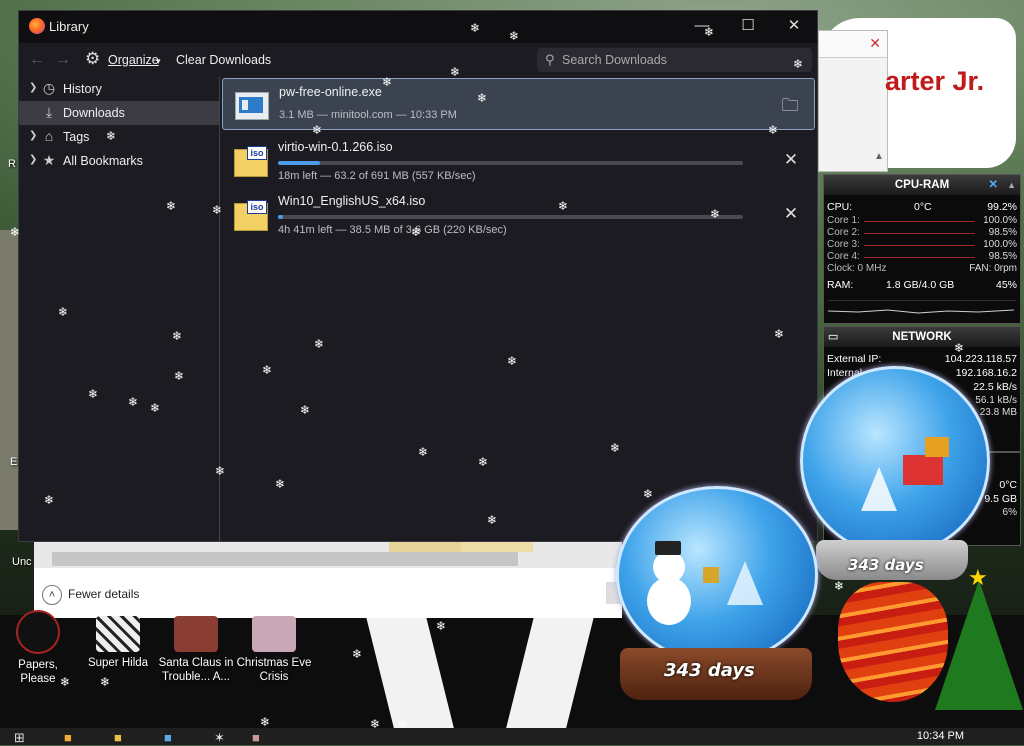  What do you see at coordinates (935, 81) in the screenshot?
I see `bubble-text: arter Jr.` at bounding box center [935, 81].